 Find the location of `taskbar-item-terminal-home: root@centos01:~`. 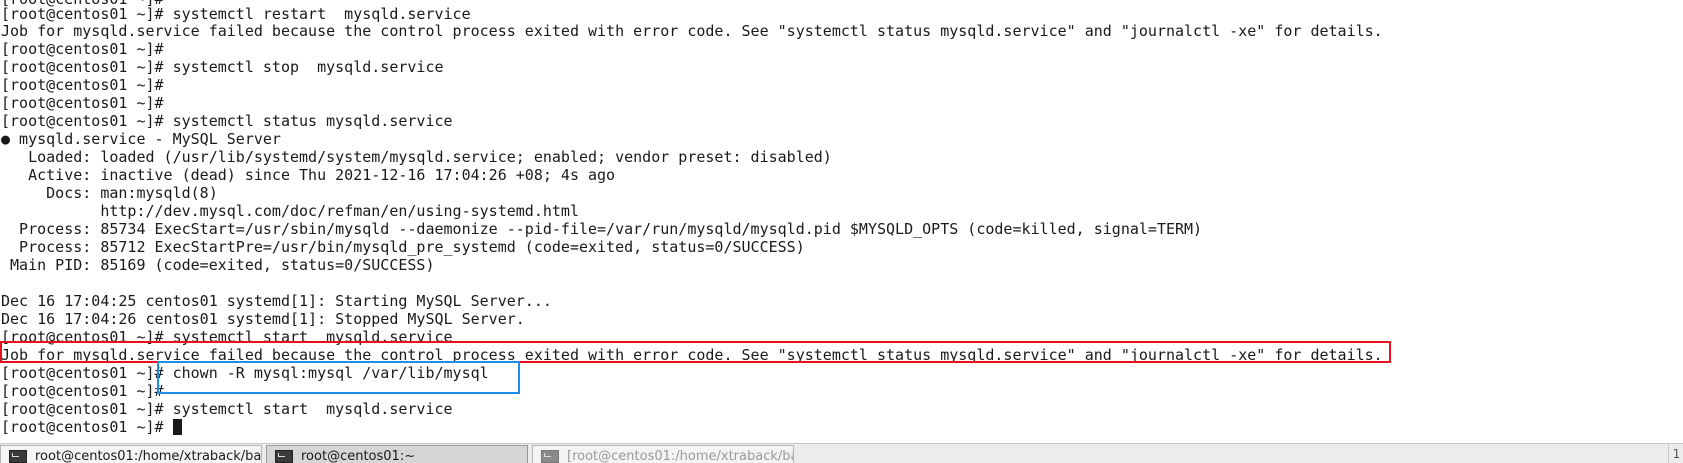

taskbar-item-terminal-home: root@centos01:~ is located at coordinates (397, 454).